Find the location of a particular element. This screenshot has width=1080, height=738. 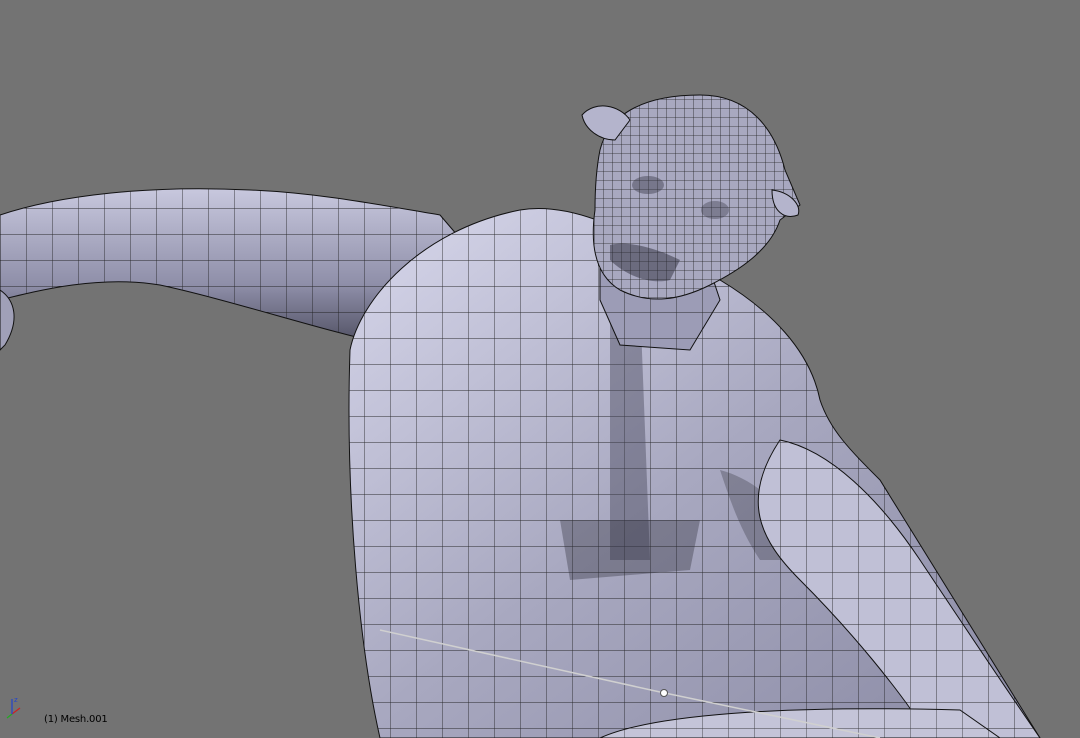

y-axis-icon is located at coordinates (9, 716).